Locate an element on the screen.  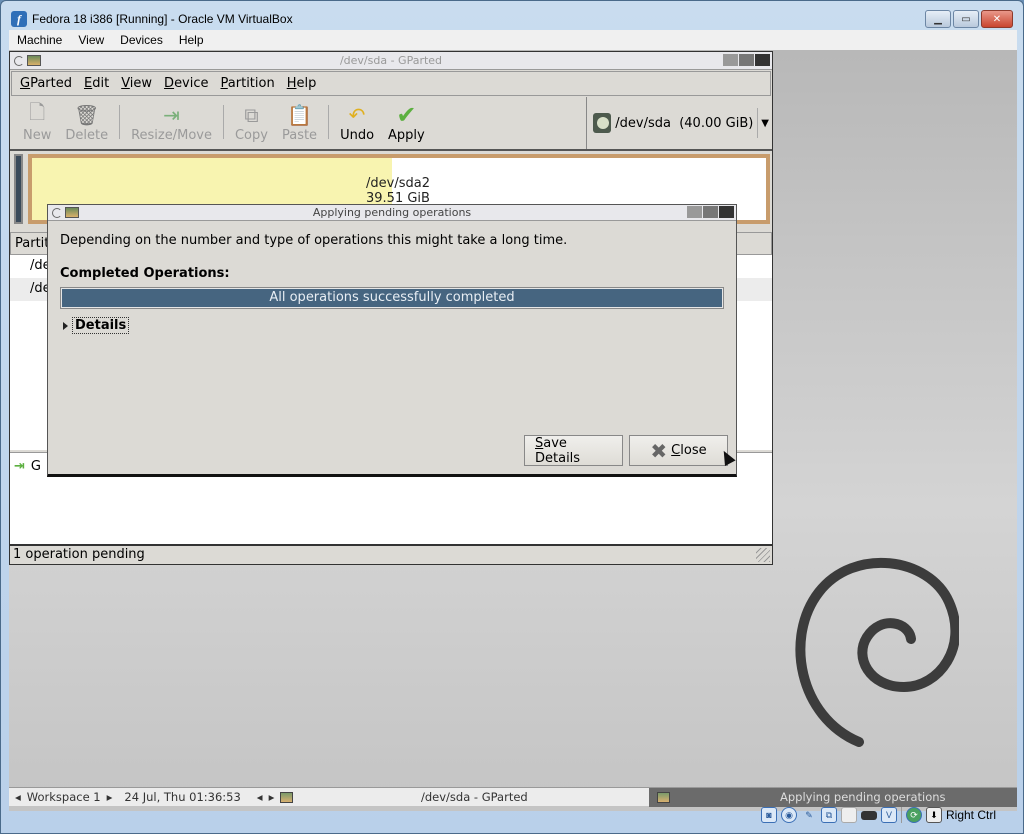
menu-machine: Machine is located at coordinates (39, 40).